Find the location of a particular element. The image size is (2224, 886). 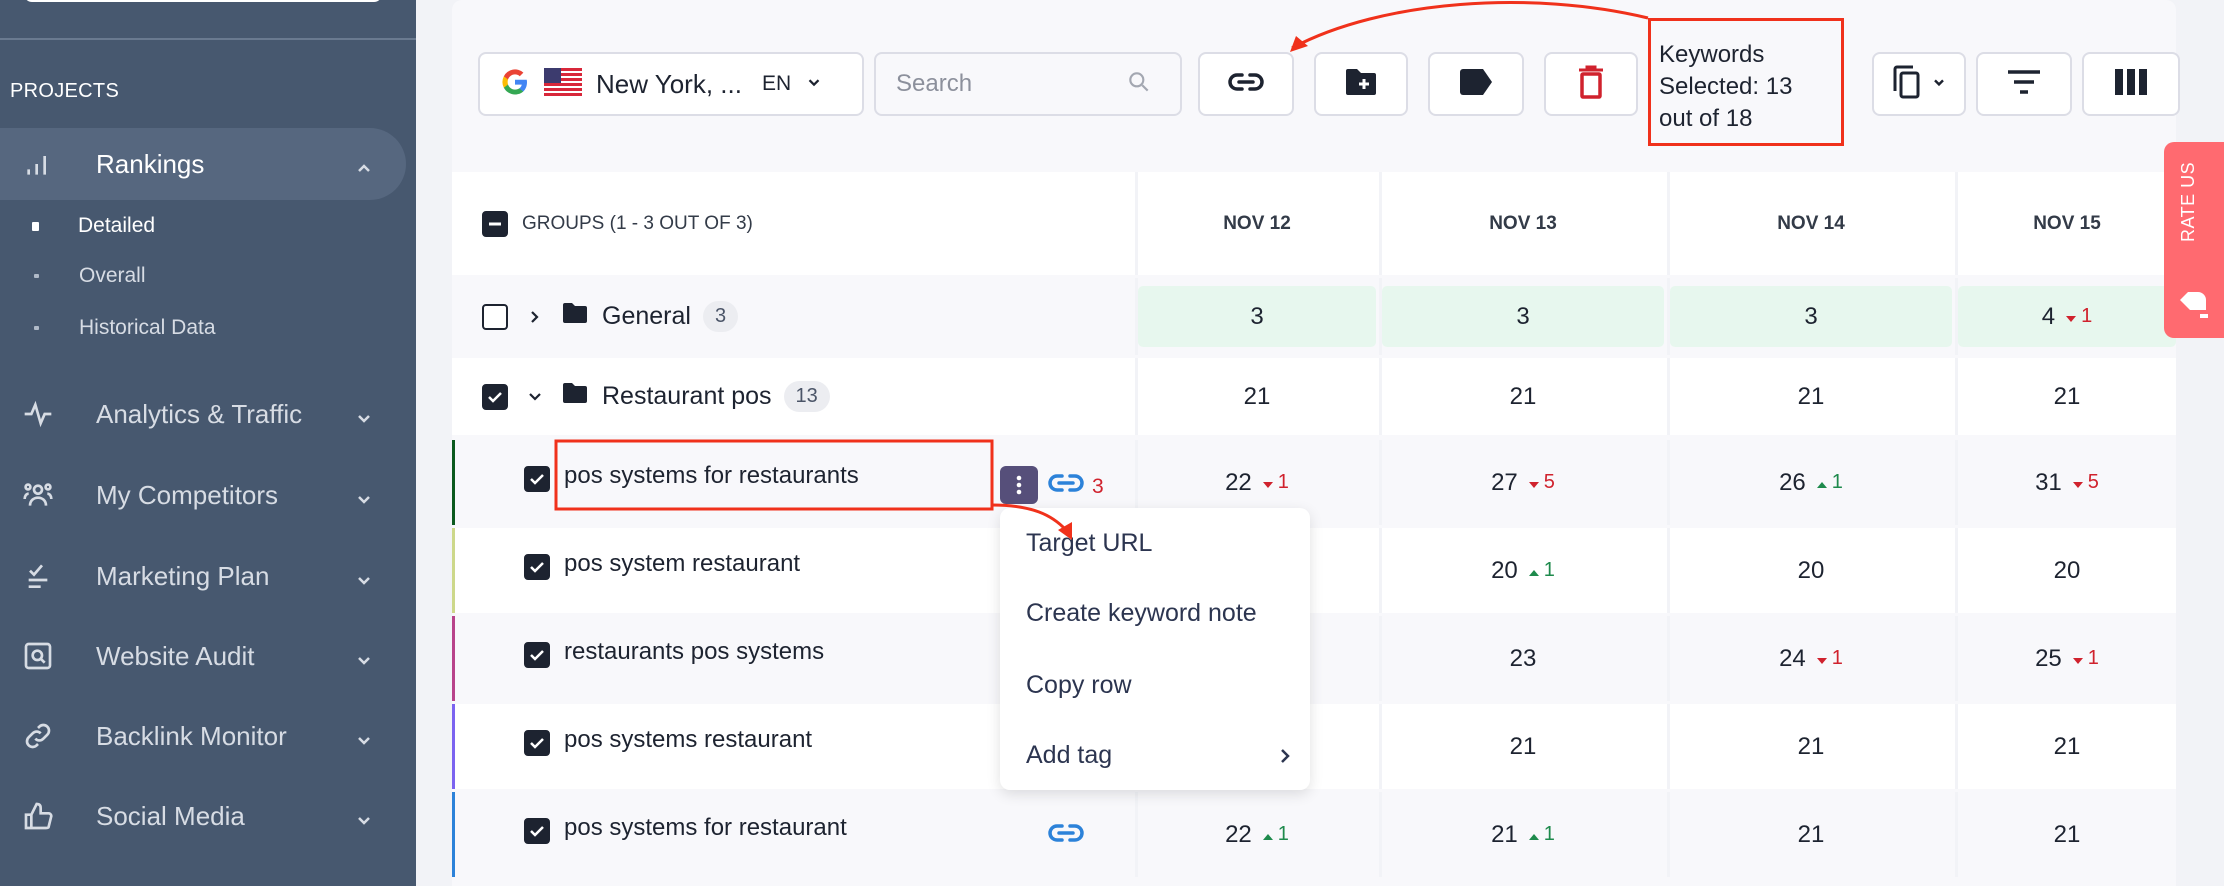

sidebar-item-social-media: Social Media is located at coordinates (203, 816).